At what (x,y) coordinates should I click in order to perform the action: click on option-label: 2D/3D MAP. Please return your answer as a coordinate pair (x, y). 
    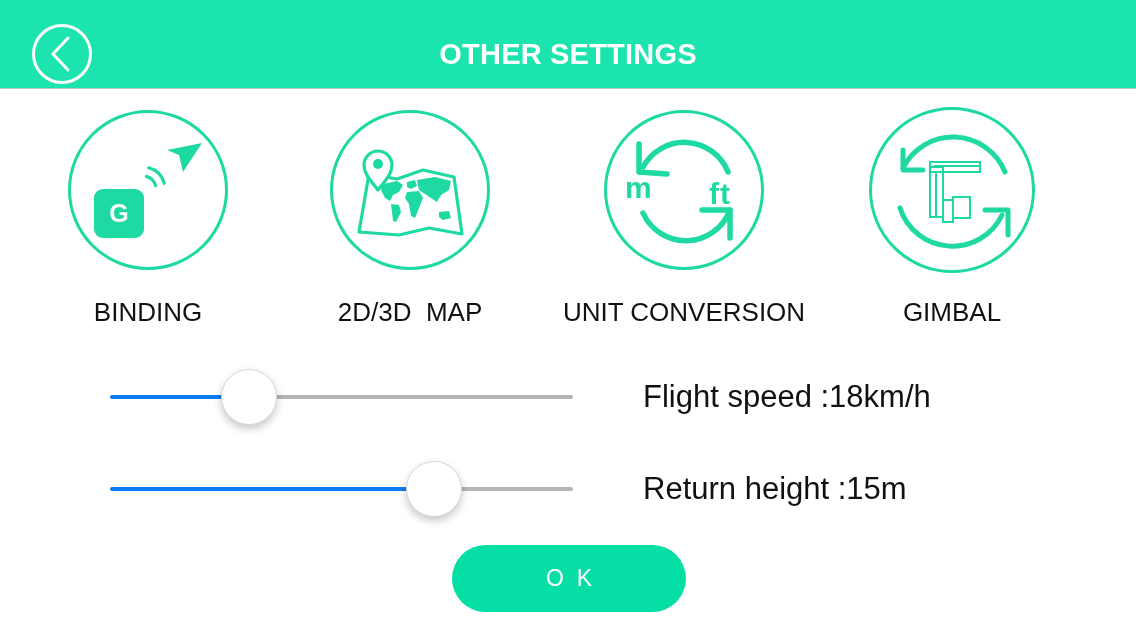
    Looking at the image, I should click on (410, 312).